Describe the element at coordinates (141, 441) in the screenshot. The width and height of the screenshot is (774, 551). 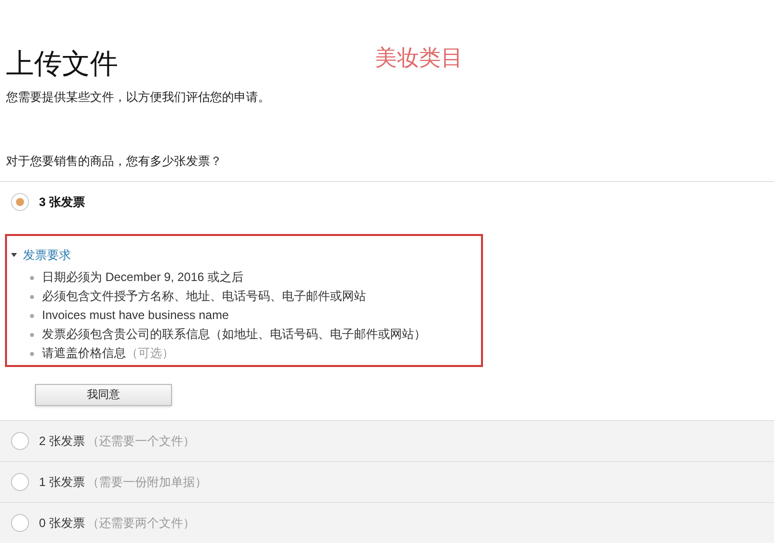
I see `option-note: （还需要一个文件）` at that location.